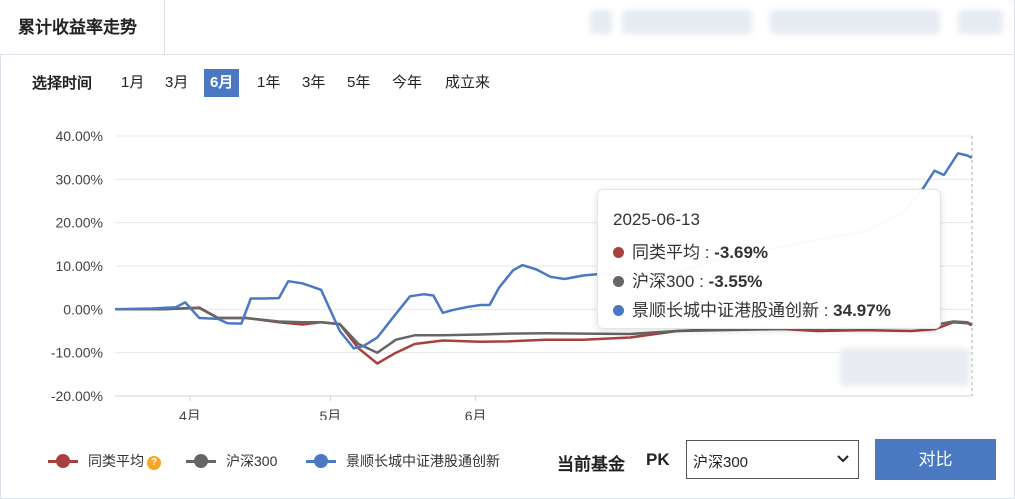 The height and width of the screenshot is (499, 1015). I want to click on y-tick-label: -10.00%, so click(77, 353).